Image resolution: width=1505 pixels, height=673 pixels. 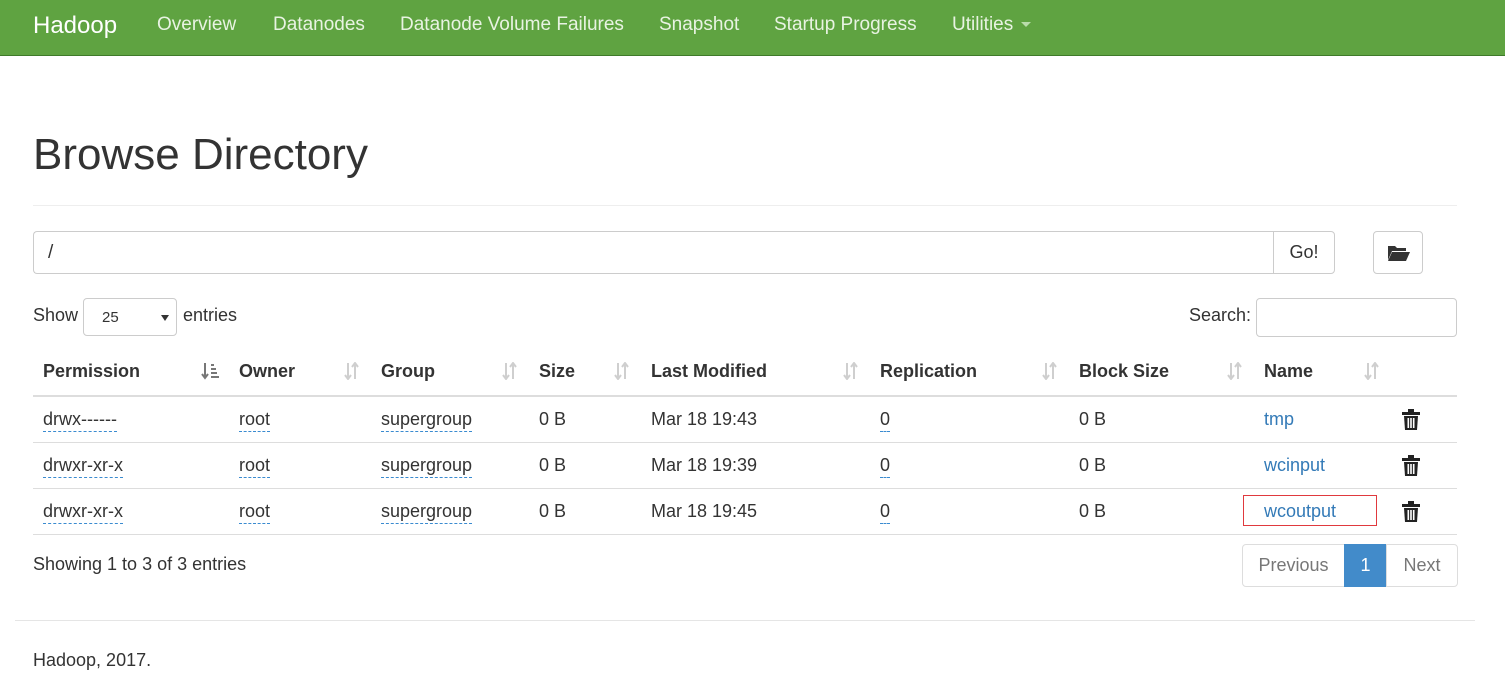 What do you see at coordinates (653, 252) in the screenshot?
I see `directory-path-input: /` at bounding box center [653, 252].